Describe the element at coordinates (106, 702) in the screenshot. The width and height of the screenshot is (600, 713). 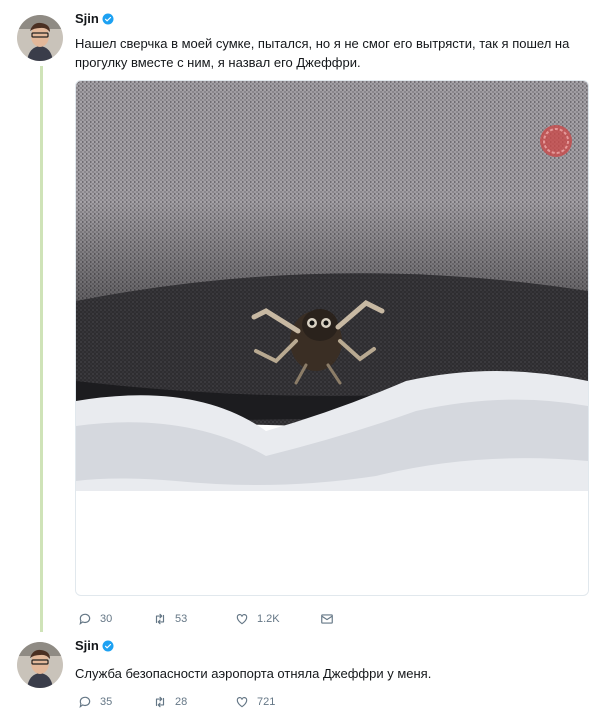
I see `reply-count: 35` at that location.